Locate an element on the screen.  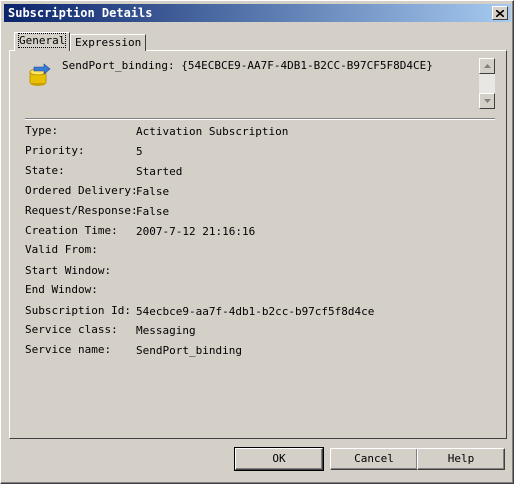
property-value: 5 is located at coordinates (139, 151).